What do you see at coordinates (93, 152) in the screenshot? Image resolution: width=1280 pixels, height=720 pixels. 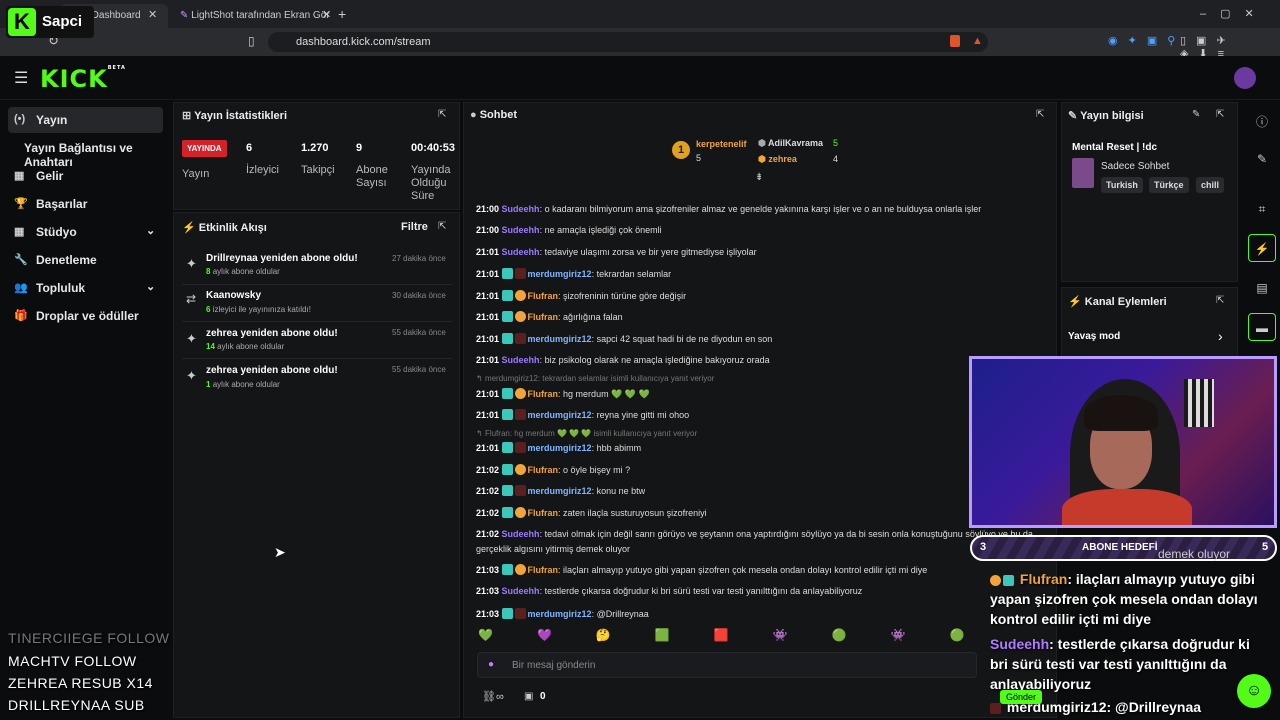 I see `sidebar-item-stream-key: Yayın Bağlantısı ve Anahtarı` at bounding box center [93, 152].